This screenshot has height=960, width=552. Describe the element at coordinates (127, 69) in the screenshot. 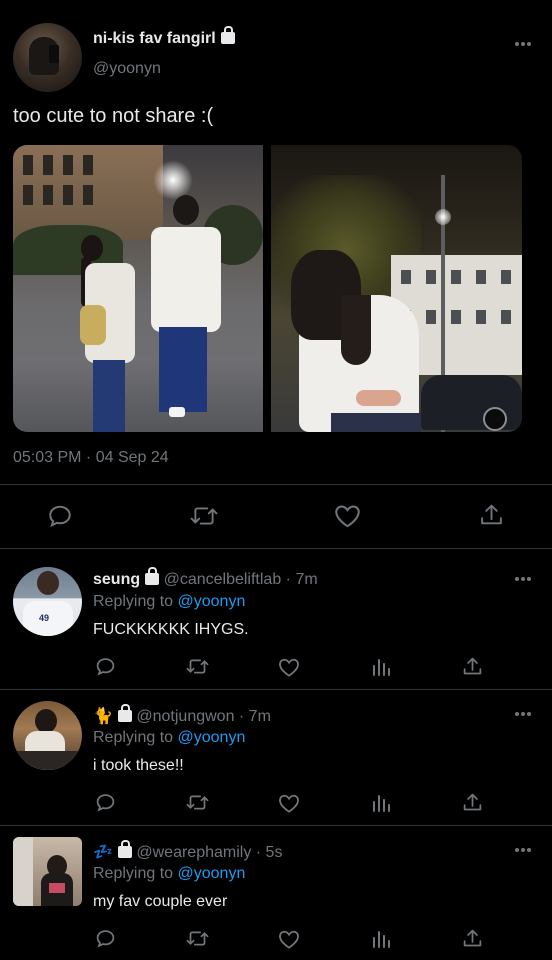

I see `author-handle: @yoonyn` at that location.